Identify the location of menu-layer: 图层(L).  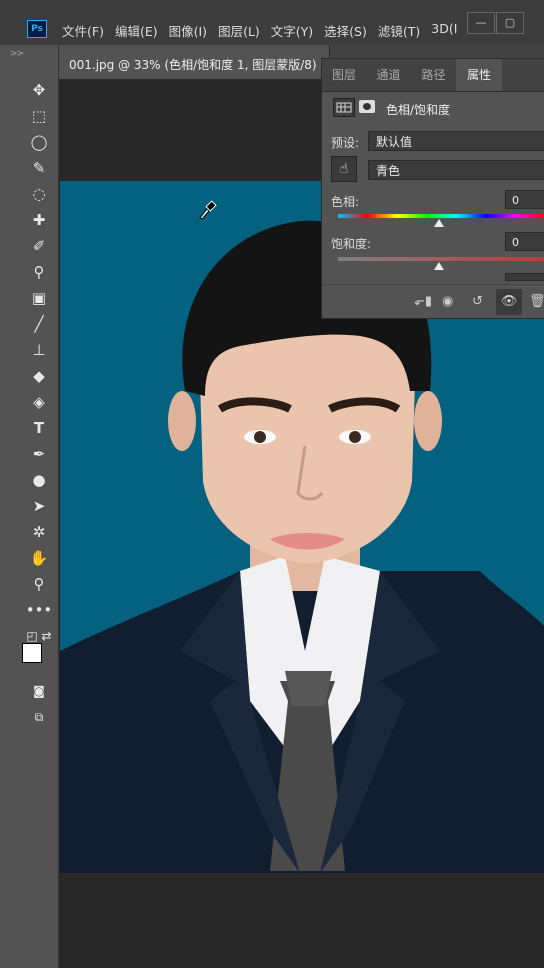
(239, 30).